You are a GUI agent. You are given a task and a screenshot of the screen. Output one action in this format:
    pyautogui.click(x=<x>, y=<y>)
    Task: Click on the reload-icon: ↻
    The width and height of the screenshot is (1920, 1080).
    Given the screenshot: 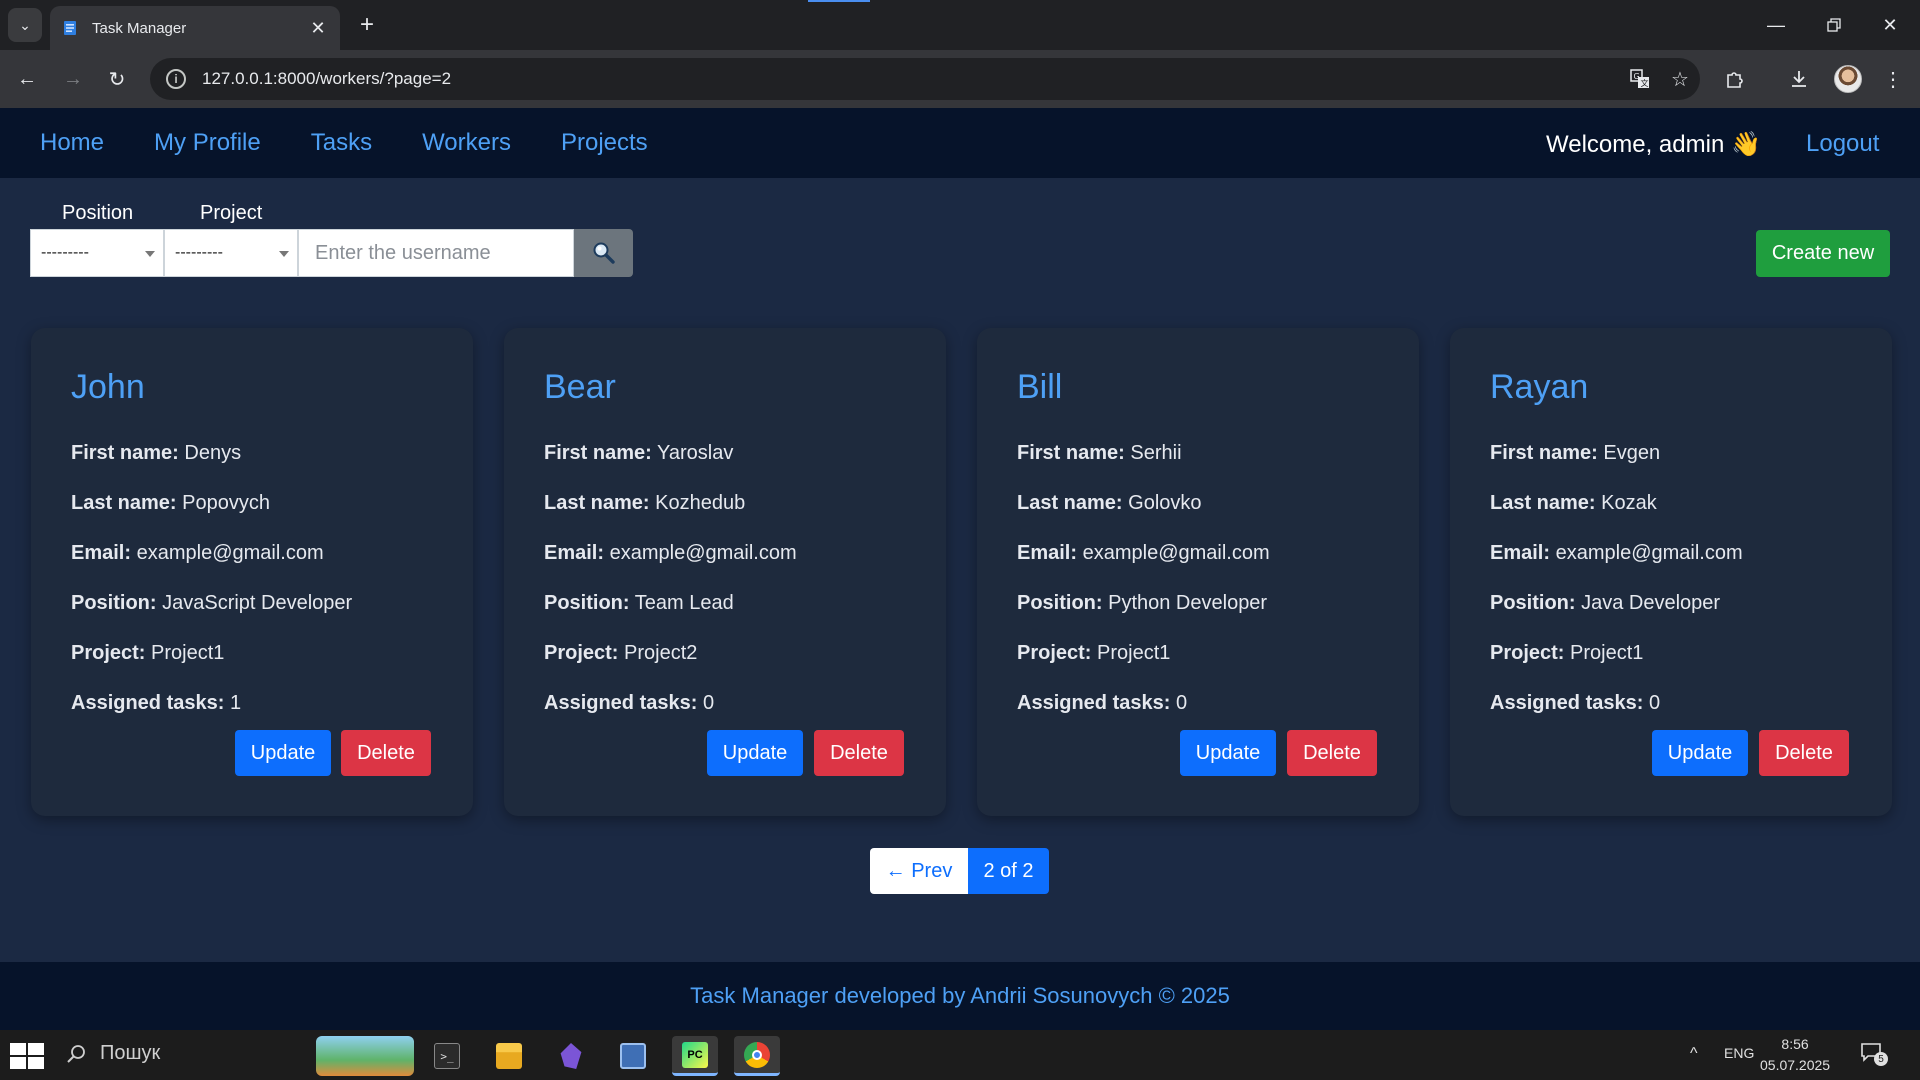 What is the action you would take?
    pyautogui.click(x=117, y=79)
    